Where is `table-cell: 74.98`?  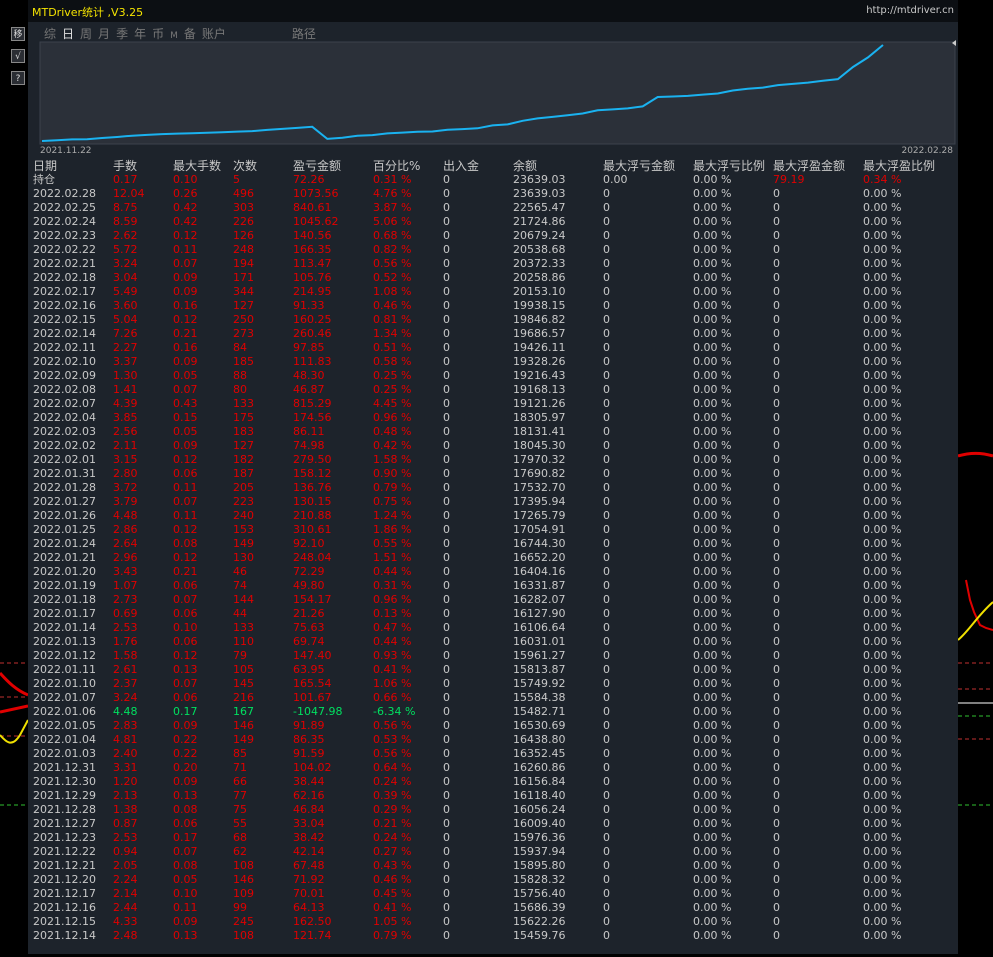 table-cell: 74.98 is located at coordinates (309, 445).